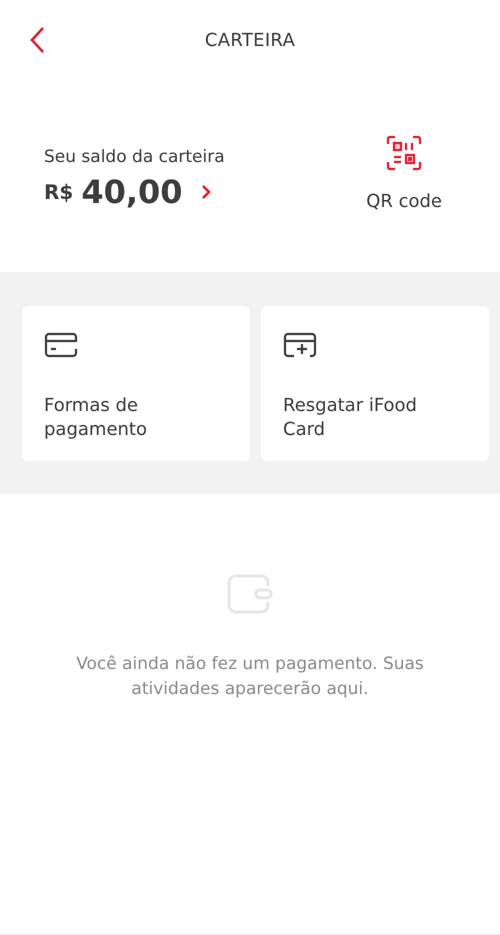 The width and height of the screenshot is (500, 935). I want to click on balance-amount: 40,00, so click(132, 192).